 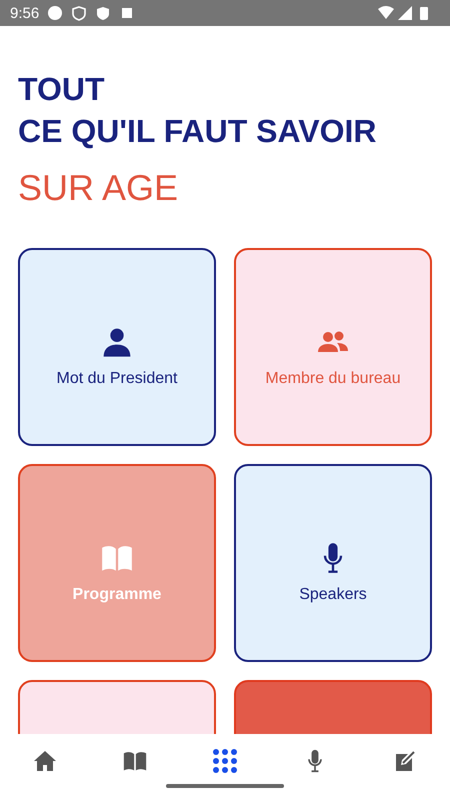 I want to click on title: CE QU'IL FAUT SAVOIR, so click(x=198, y=131).